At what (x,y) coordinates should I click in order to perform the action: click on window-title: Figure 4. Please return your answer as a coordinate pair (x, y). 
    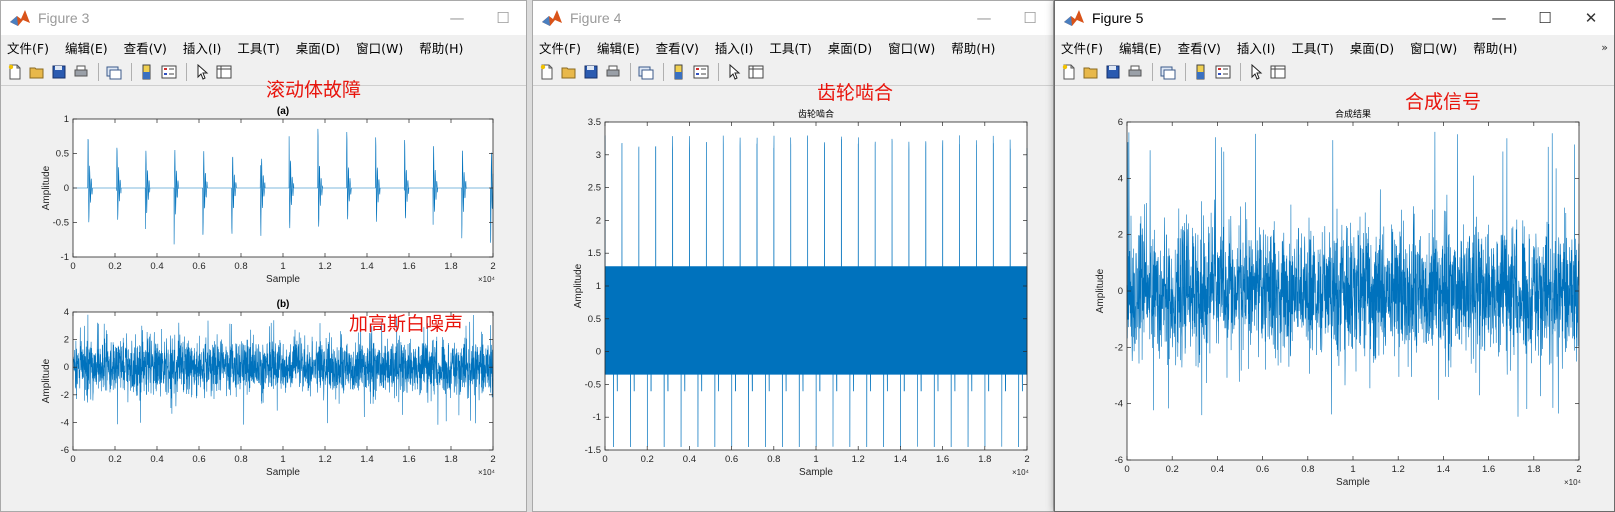
    Looking at the image, I should click on (596, 18).